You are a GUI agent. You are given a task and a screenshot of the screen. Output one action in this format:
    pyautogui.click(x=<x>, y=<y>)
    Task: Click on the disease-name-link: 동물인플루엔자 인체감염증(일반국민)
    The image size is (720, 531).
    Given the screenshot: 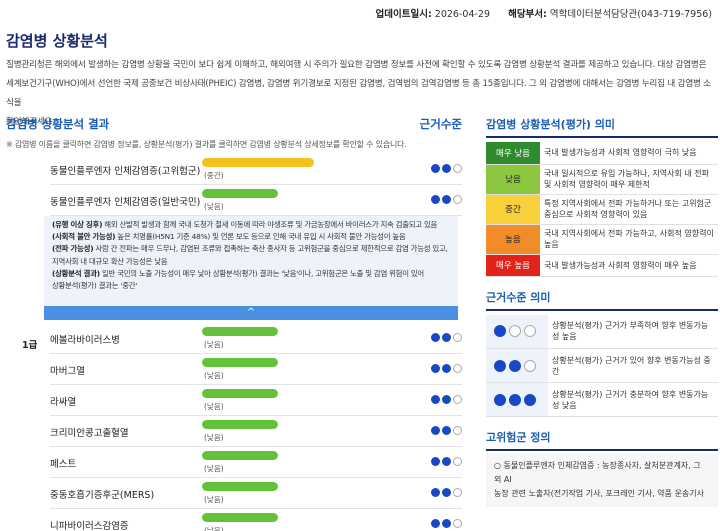 What is the action you would take?
    pyautogui.click(x=125, y=201)
    